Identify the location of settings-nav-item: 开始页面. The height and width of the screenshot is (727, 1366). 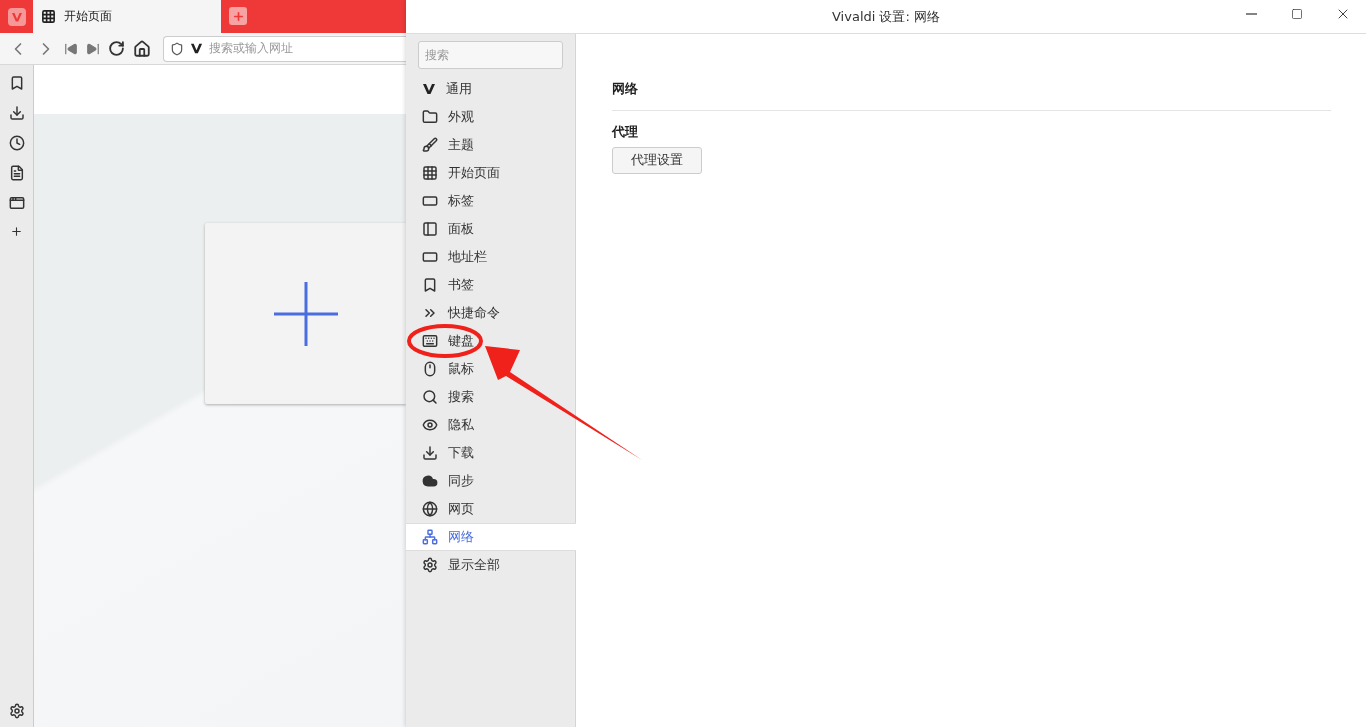
(490, 173).